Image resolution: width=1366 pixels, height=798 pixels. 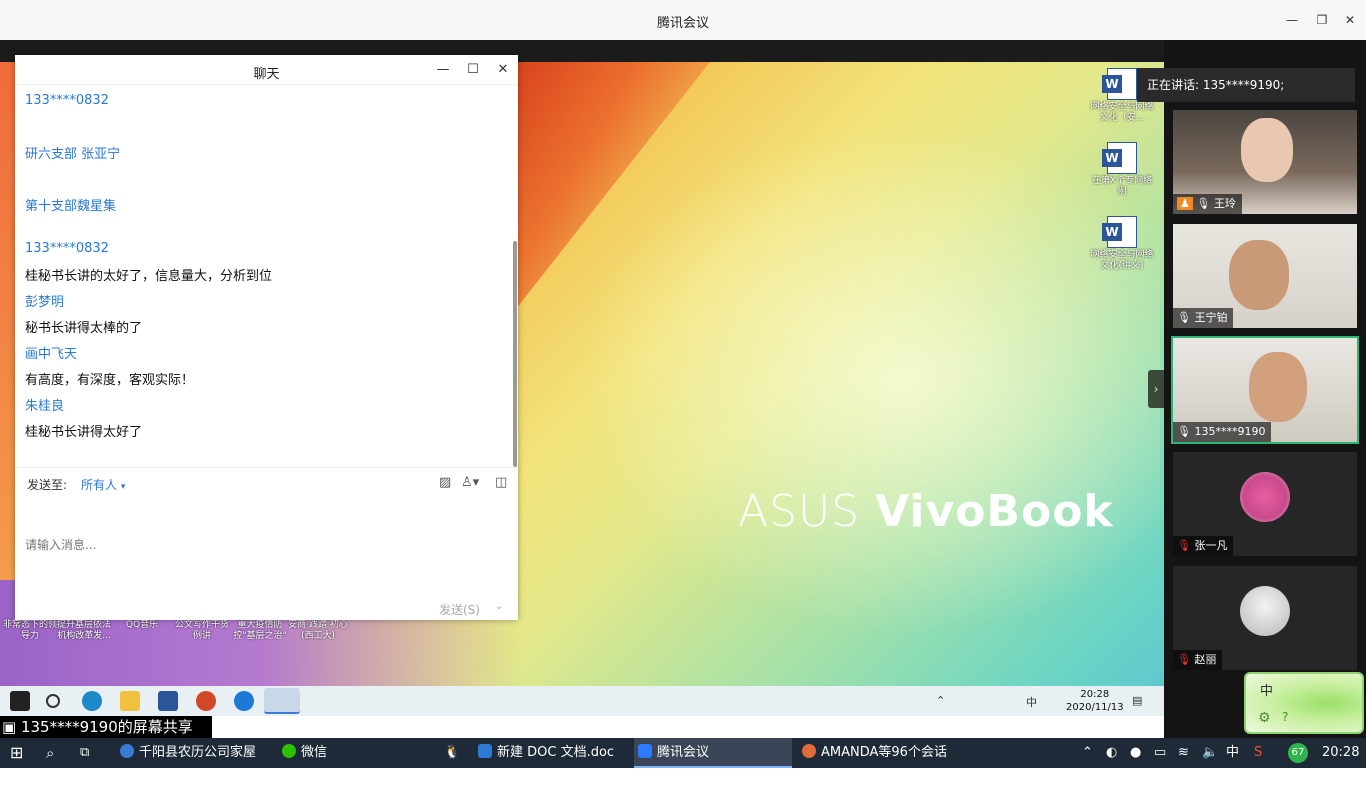 I want to click on qq-icon: 🐧, so click(x=452, y=753).